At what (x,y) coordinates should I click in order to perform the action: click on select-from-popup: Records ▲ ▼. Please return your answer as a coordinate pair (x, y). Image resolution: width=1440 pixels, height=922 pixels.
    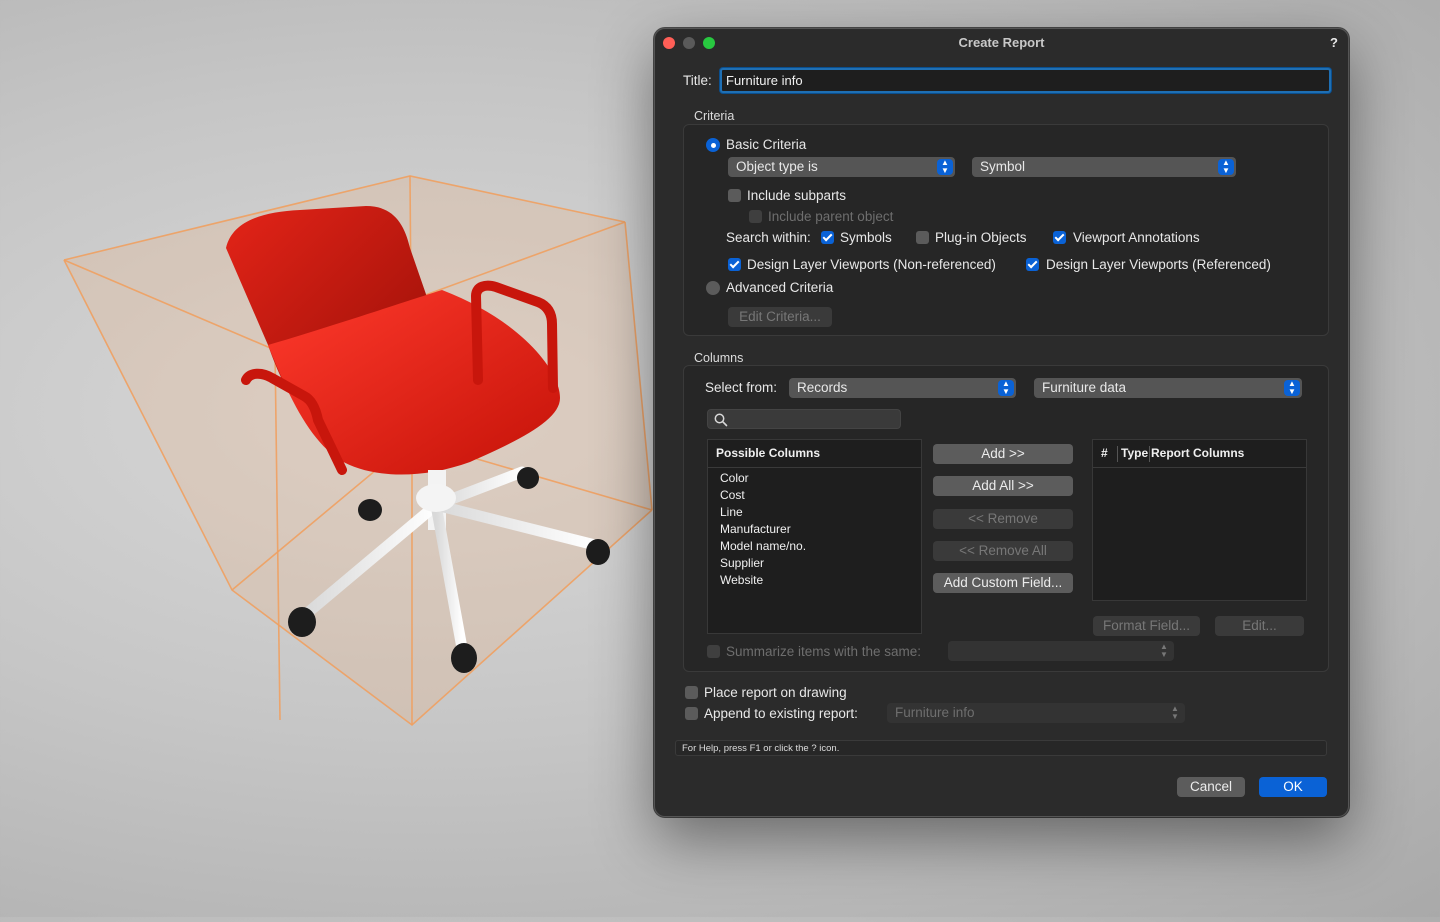
    Looking at the image, I should click on (902, 388).